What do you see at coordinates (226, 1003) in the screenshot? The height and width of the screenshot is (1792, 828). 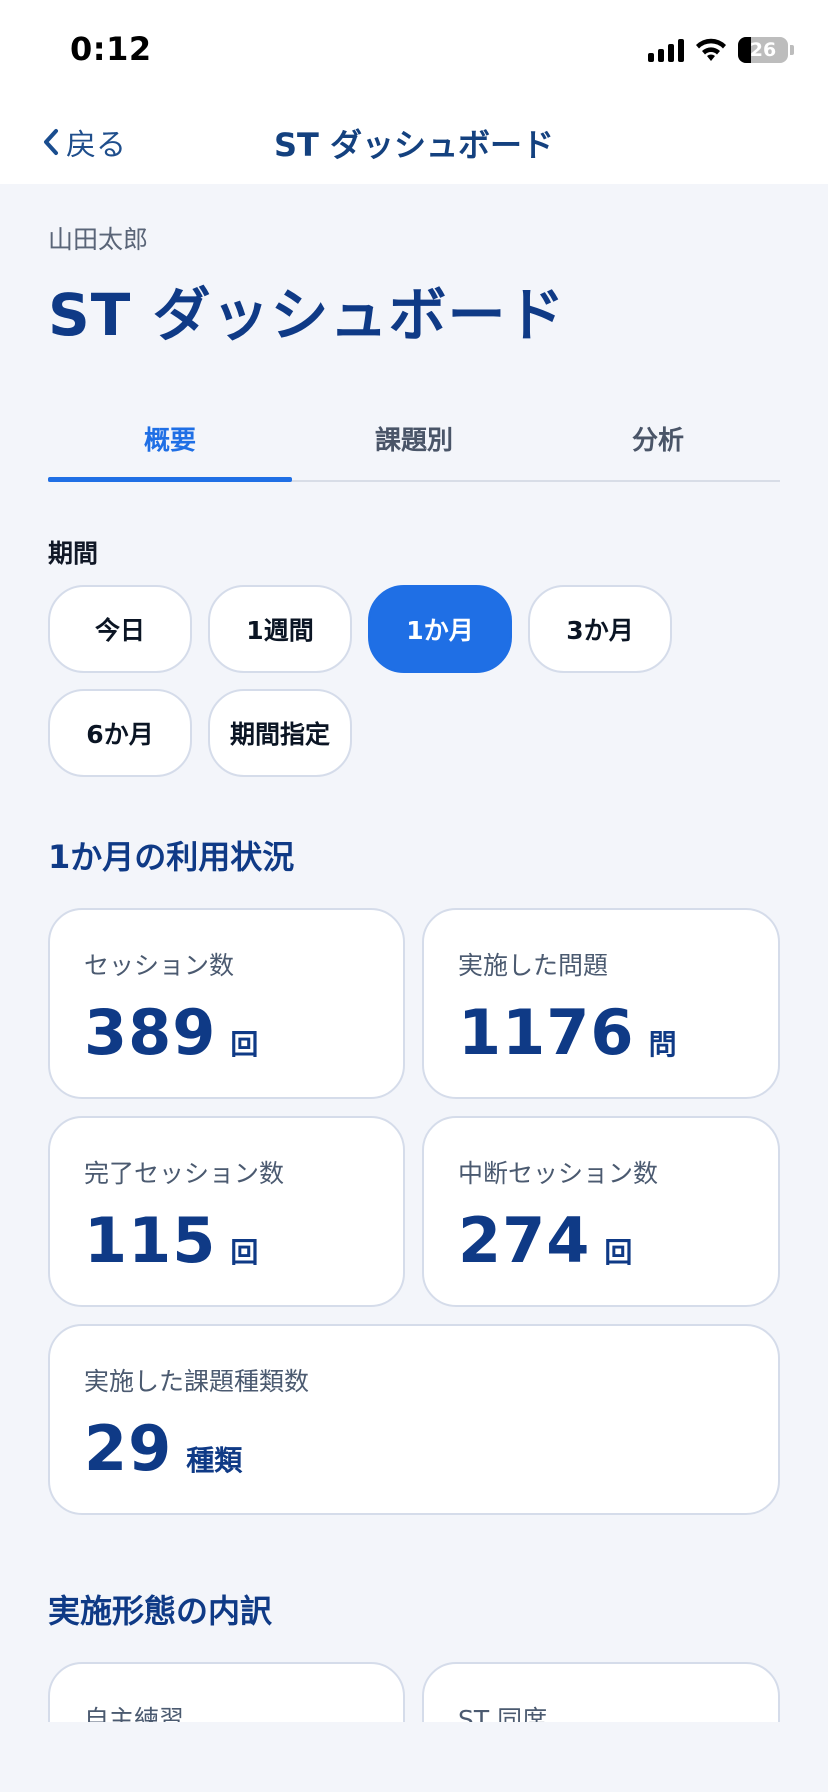 I see `stat-card-sessions: セッション数 389 回` at bounding box center [226, 1003].